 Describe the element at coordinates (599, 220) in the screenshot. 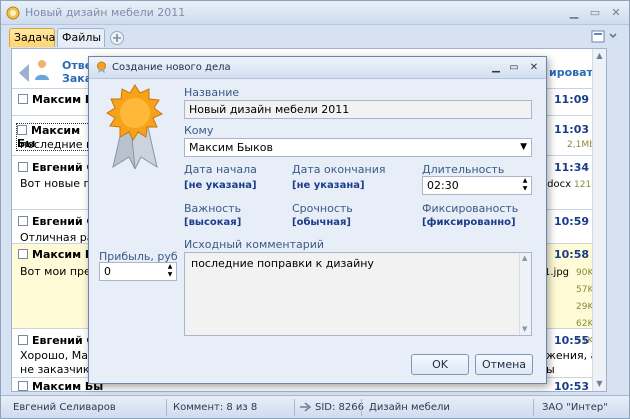

I see `vertical-scrollbar: ▲ ▼` at that location.